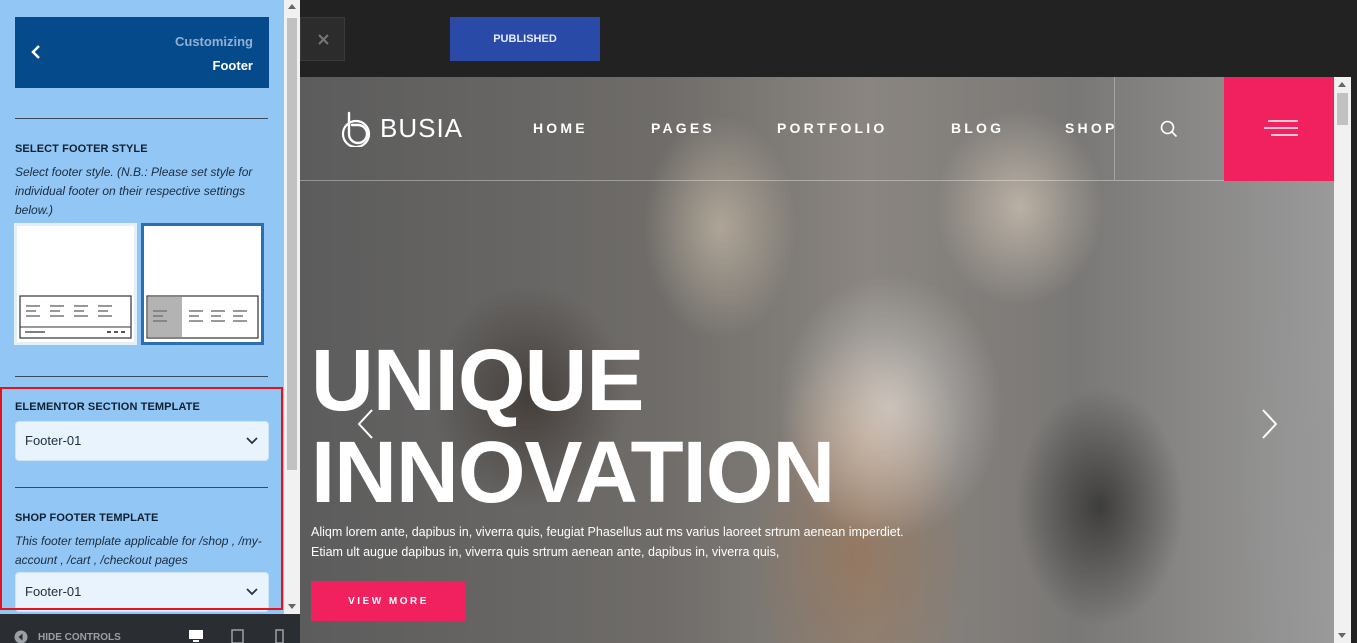 The width and height of the screenshot is (1357, 643). I want to click on nav-home: HOME, so click(560, 128).